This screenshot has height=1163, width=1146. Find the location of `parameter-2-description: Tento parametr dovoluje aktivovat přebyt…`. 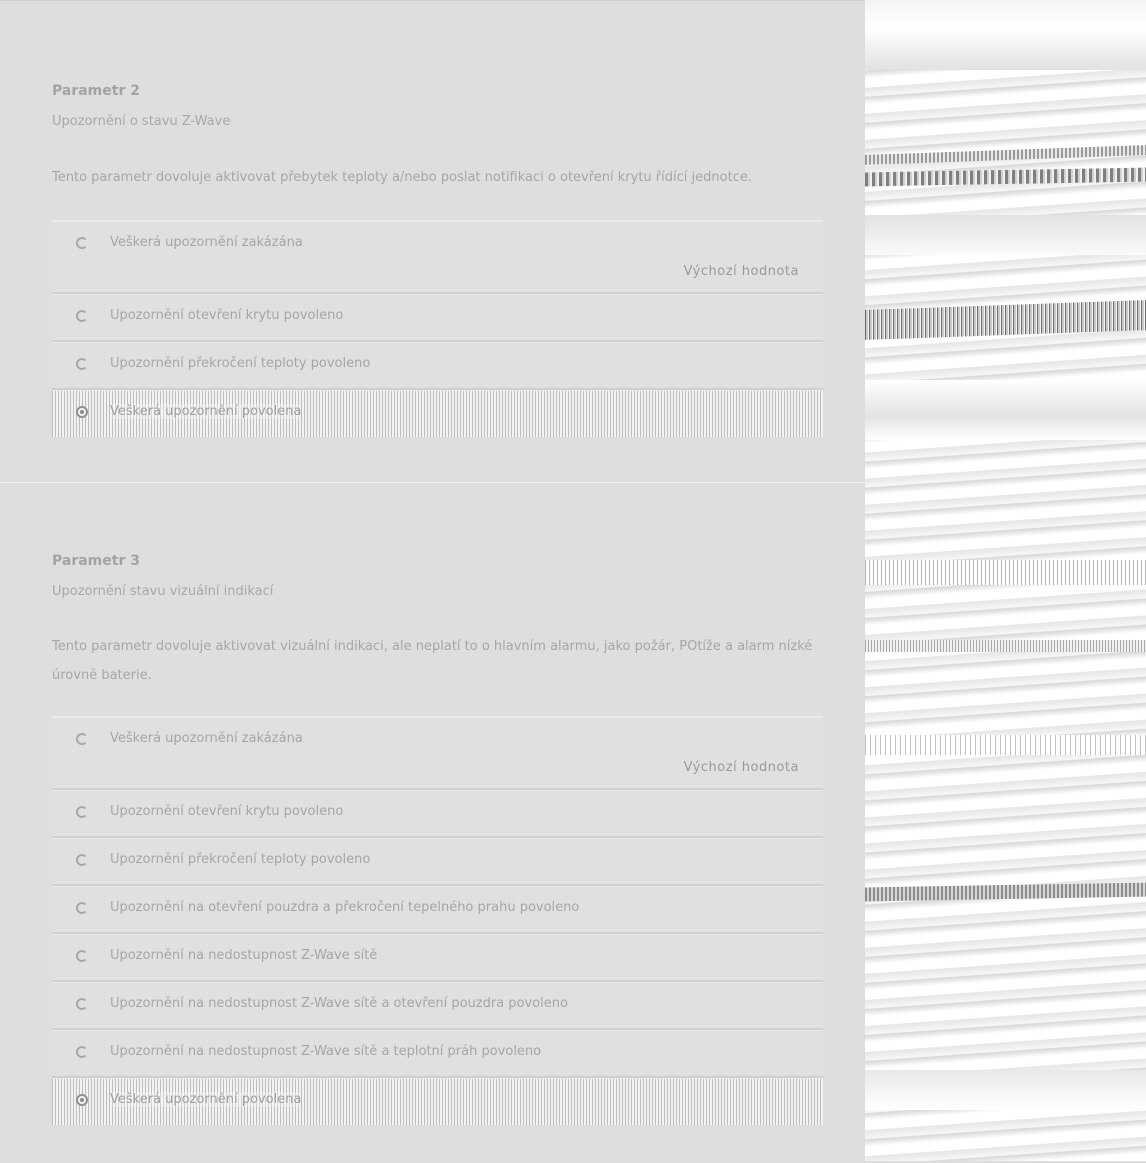

parameter-2-description: Tento parametr dovoluje aktivovat přebyt… is located at coordinates (402, 177).